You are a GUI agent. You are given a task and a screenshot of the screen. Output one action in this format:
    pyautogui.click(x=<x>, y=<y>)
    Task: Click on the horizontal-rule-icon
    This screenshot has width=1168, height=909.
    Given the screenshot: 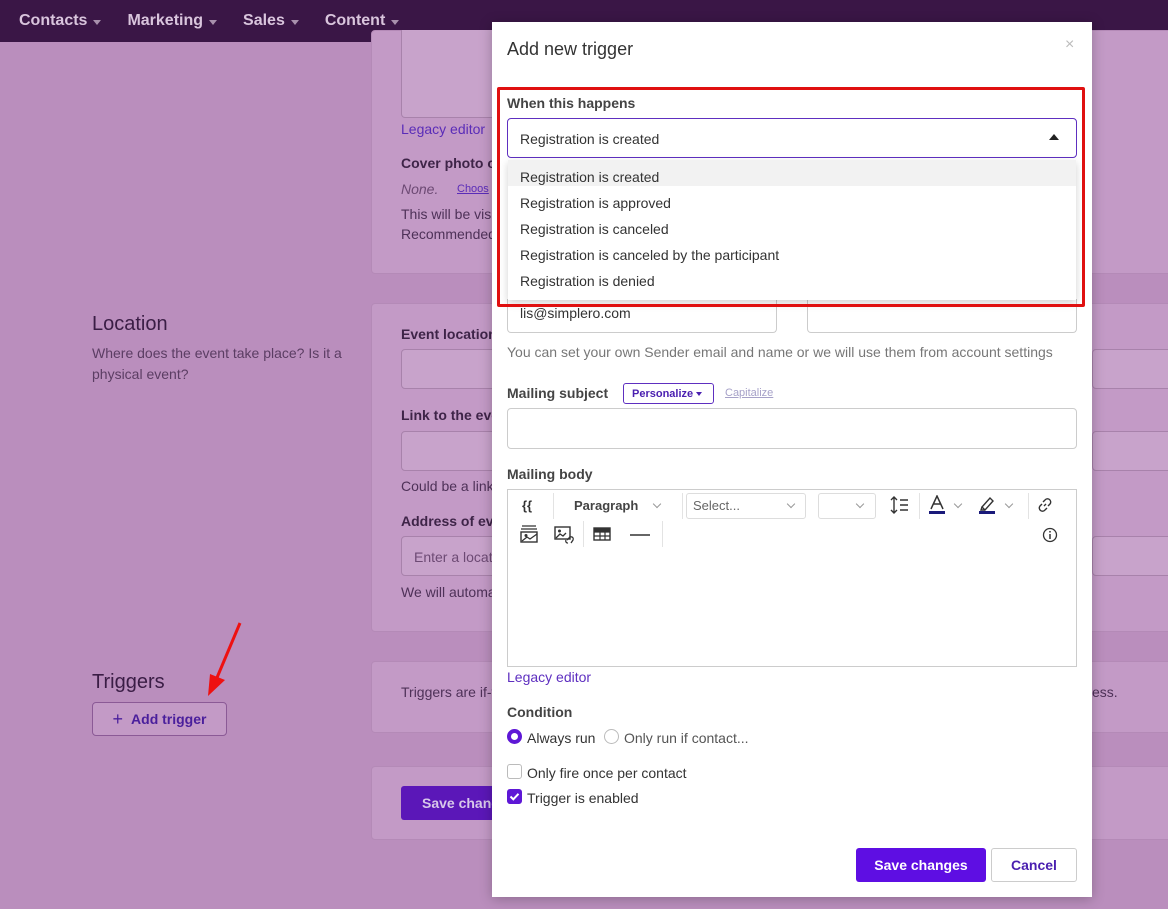 What is the action you would take?
    pyautogui.click(x=640, y=535)
    